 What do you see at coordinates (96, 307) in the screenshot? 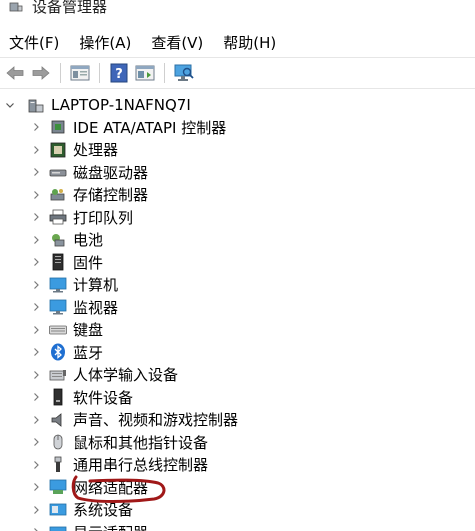
I see `tree-item-label: 监视器` at bounding box center [96, 307].